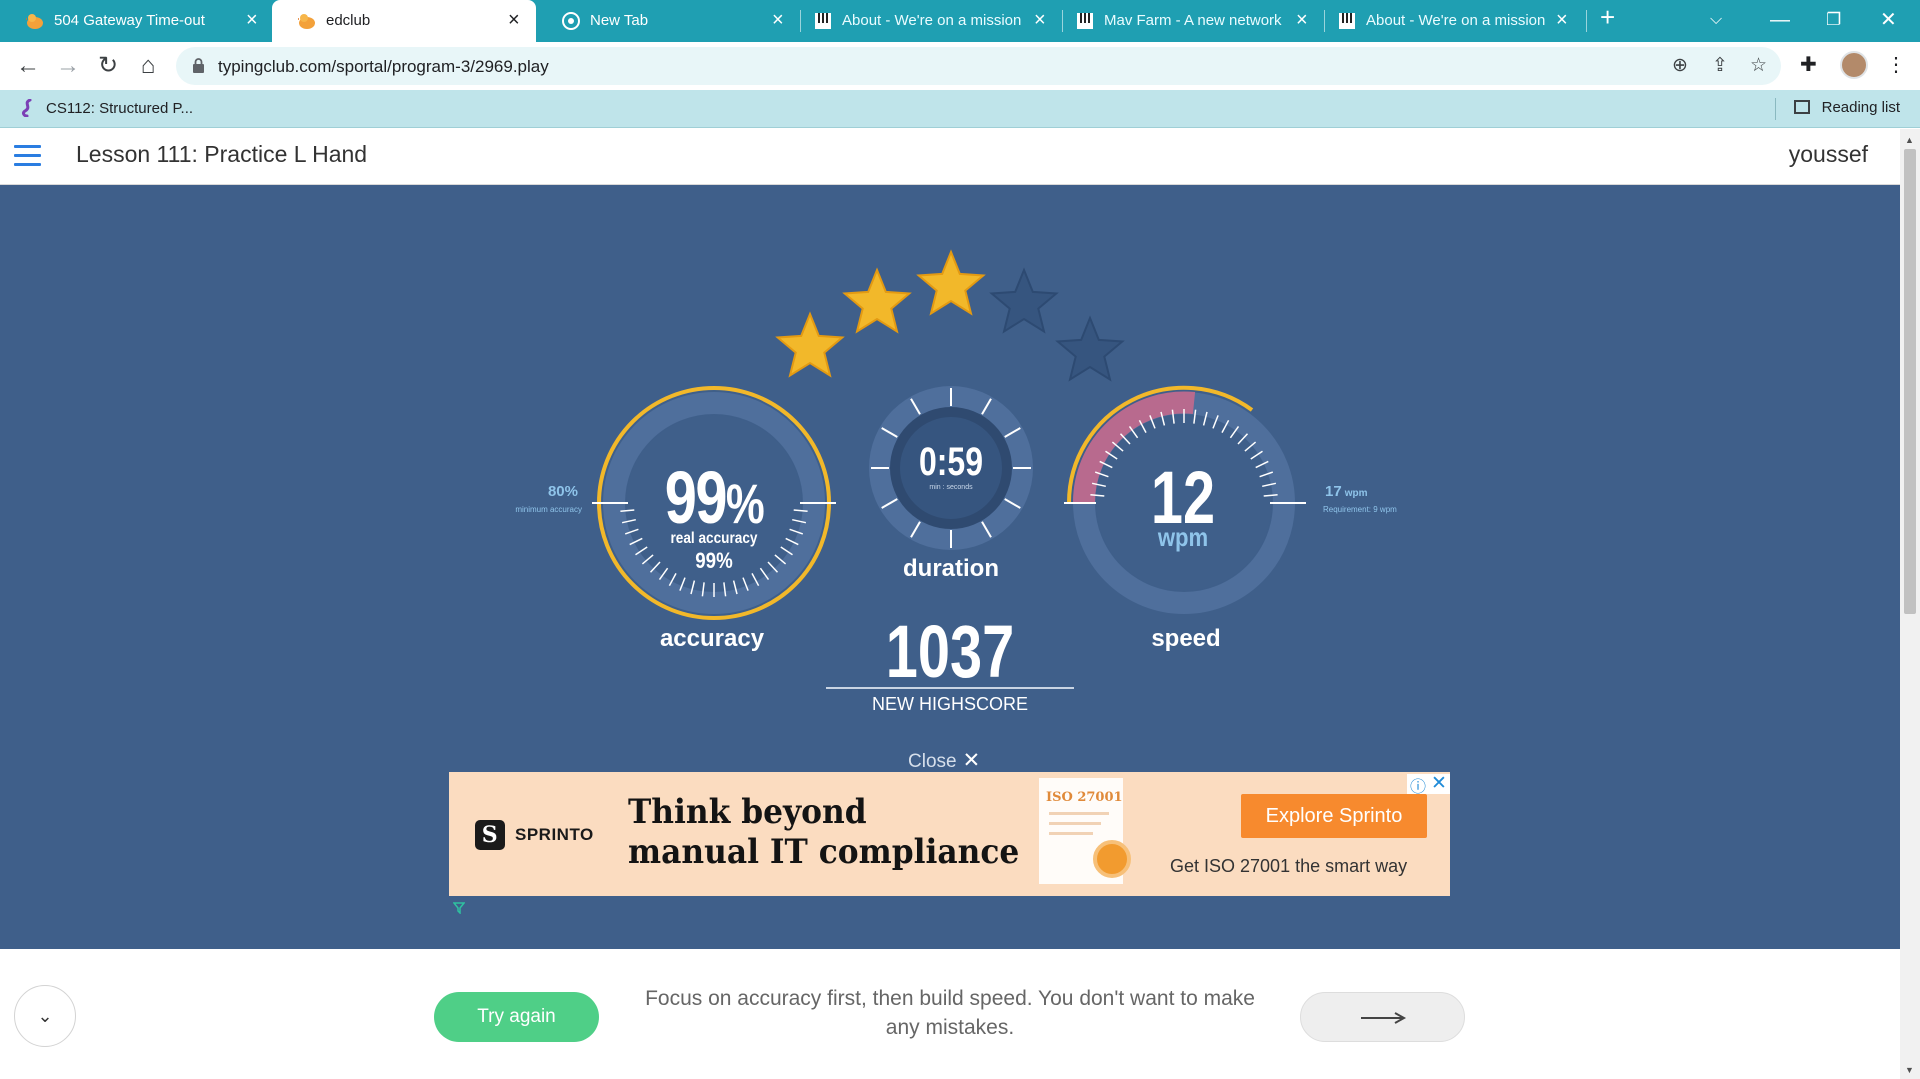 This screenshot has height=1079, width=1920. What do you see at coordinates (1439, 783) in the screenshot?
I see `ad-close-icon: ✕` at bounding box center [1439, 783].